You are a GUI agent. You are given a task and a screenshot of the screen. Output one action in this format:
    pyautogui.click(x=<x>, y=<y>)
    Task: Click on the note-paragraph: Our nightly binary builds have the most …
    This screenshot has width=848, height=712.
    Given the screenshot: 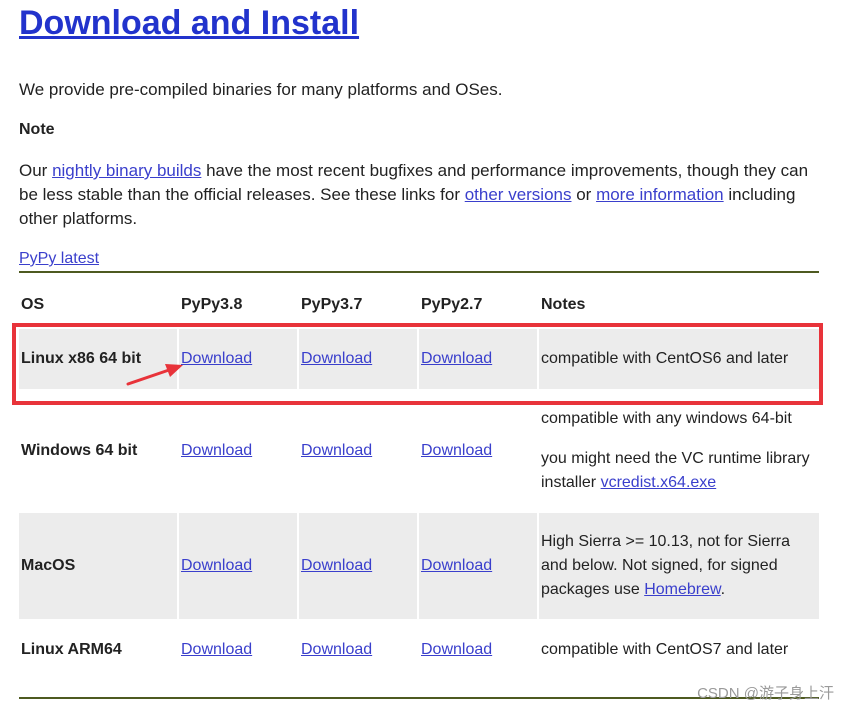 What is the action you would take?
    pyautogui.click(x=419, y=195)
    